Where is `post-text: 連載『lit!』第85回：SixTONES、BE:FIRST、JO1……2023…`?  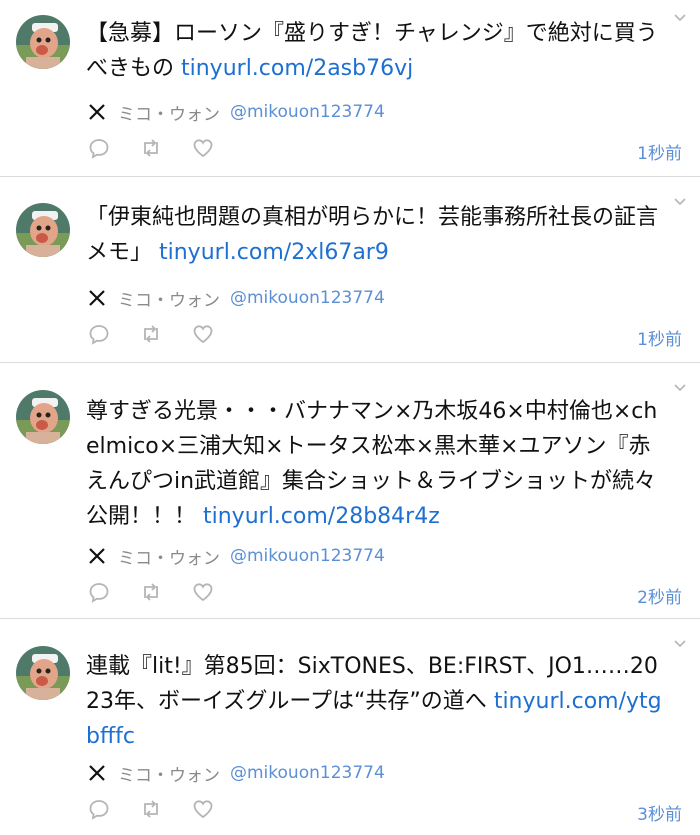
post-text: 連載『lit!』第85回：SixTONES、BE:FIRST、JO1……2023… is located at coordinates (376, 701).